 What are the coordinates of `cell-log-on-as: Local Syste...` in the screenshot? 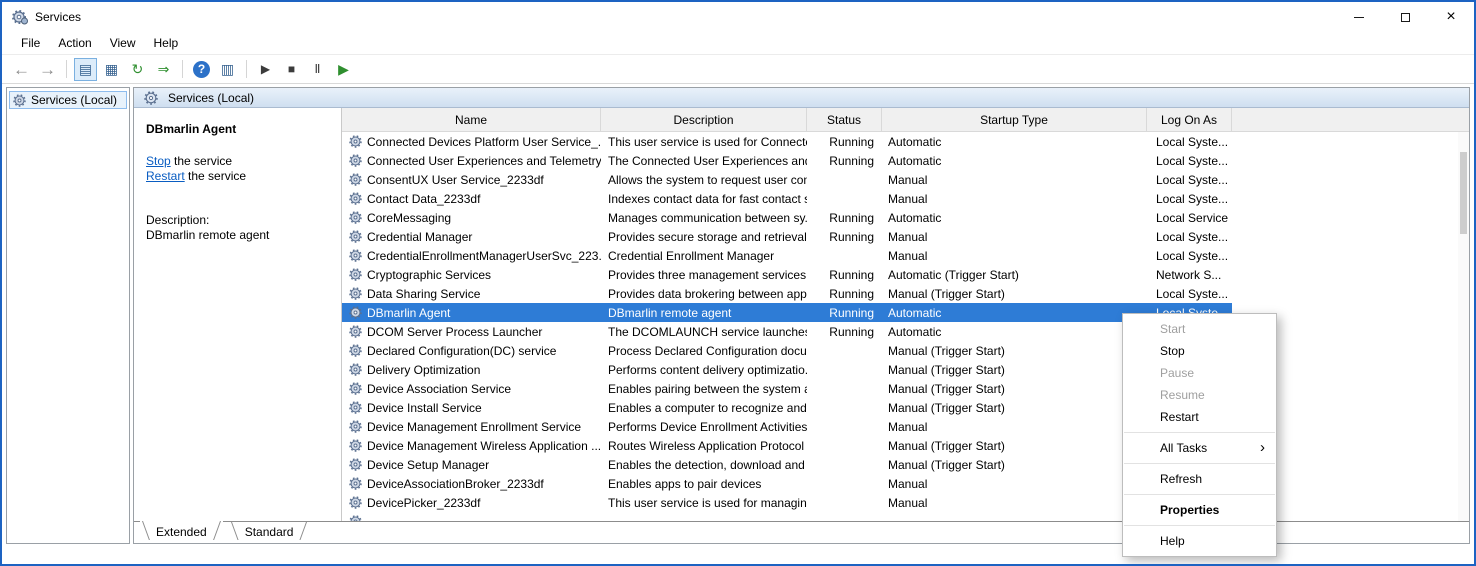 It's located at (1192, 198).